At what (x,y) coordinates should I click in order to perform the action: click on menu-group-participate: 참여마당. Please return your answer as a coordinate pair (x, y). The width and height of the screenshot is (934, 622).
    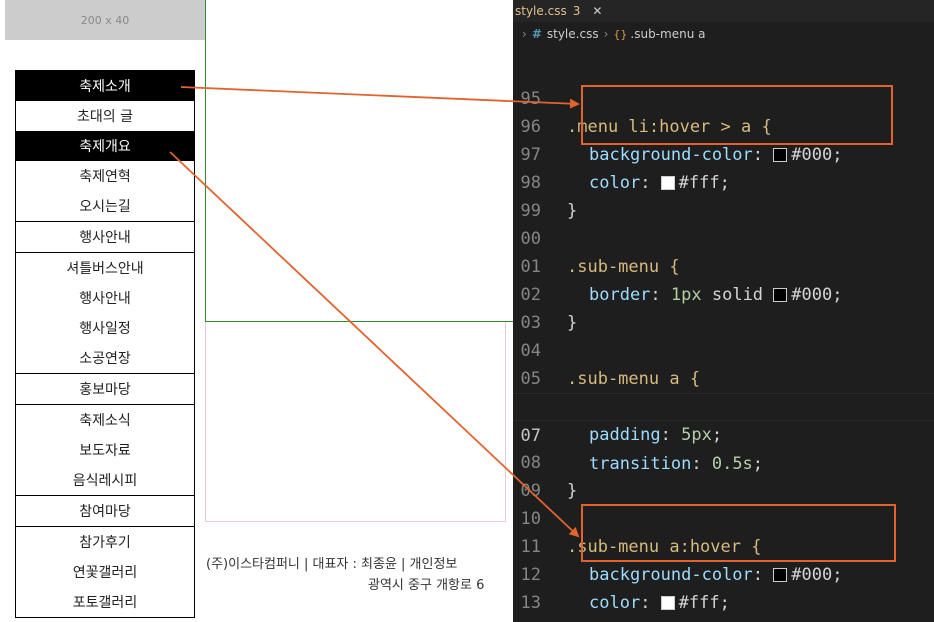
    Looking at the image, I should click on (105, 511).